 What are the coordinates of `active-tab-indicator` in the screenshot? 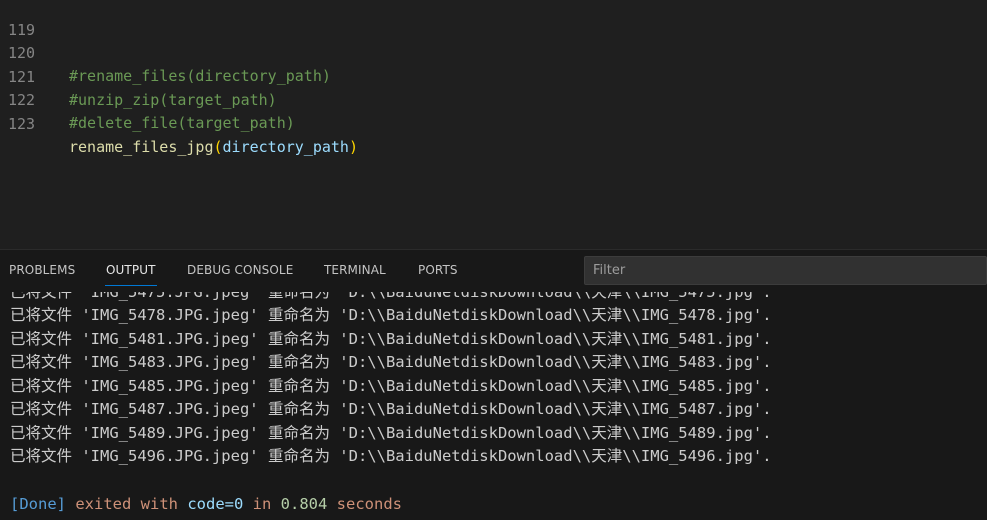 It's located at (131, 285).